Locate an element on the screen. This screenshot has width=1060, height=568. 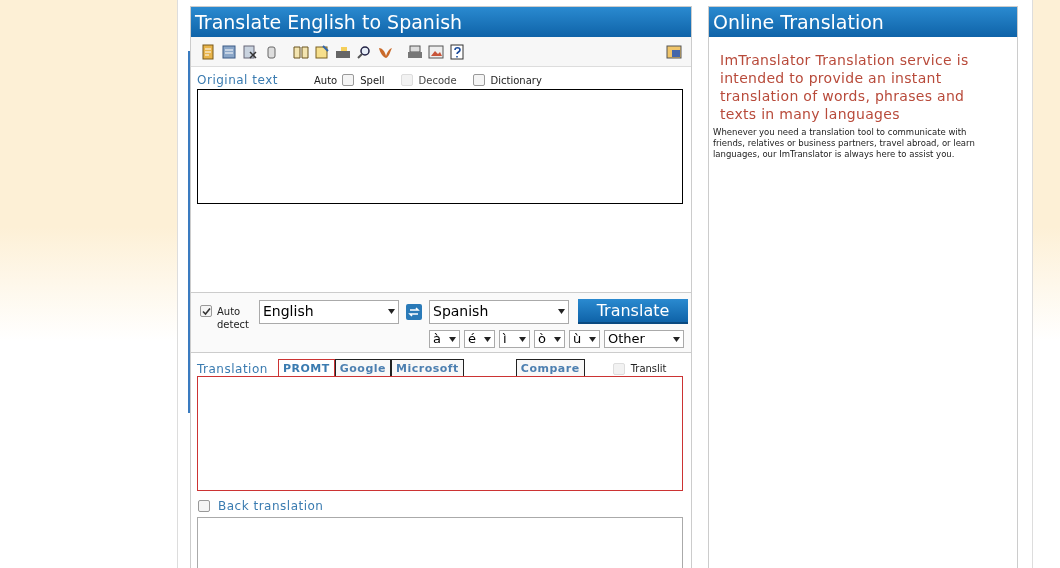
headline-text: ImTranslator Translation service is intended to provide an instant translation of words, phrases and texts in many languages is located at coordinates (844, 87).